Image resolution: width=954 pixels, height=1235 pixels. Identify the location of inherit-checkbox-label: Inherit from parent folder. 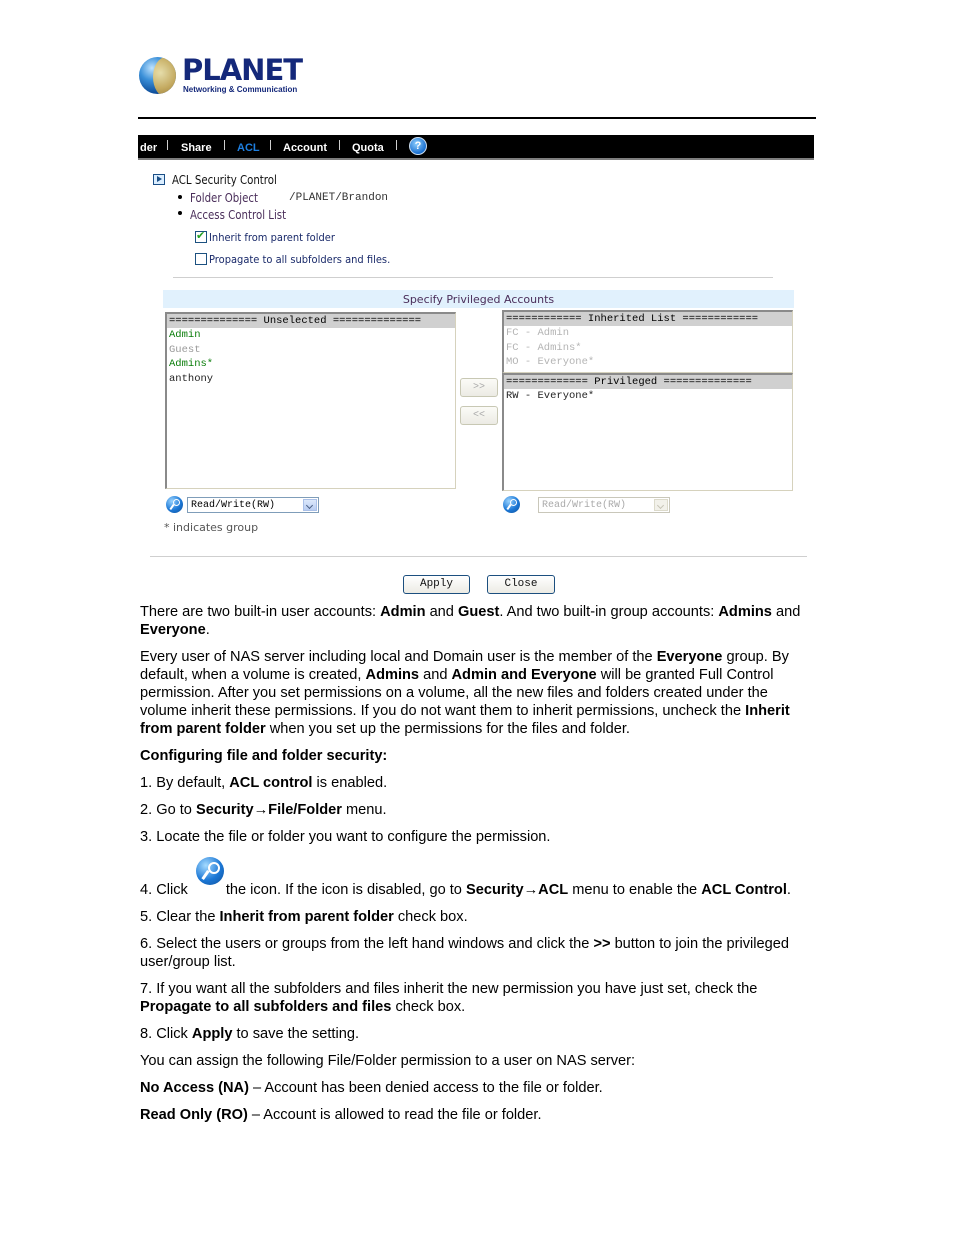
(272, 237).